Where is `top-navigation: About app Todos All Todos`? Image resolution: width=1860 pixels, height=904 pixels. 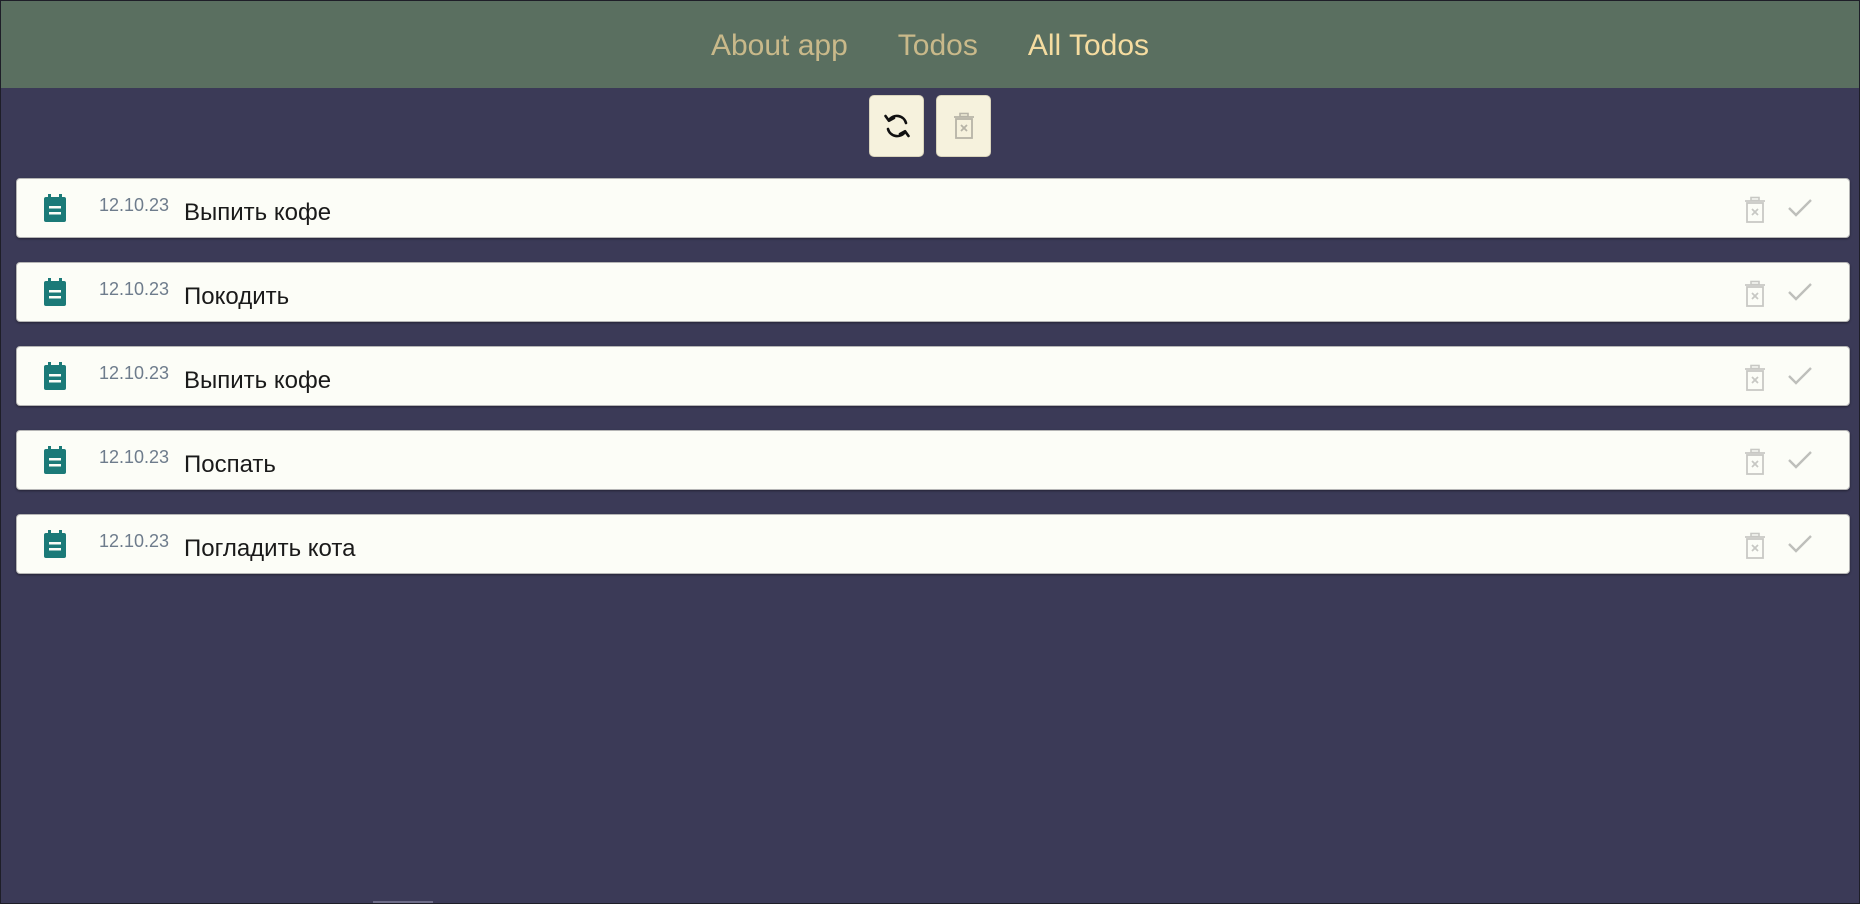
top-navigation: About app Todos All Todos is located at coordinates (930, 44).